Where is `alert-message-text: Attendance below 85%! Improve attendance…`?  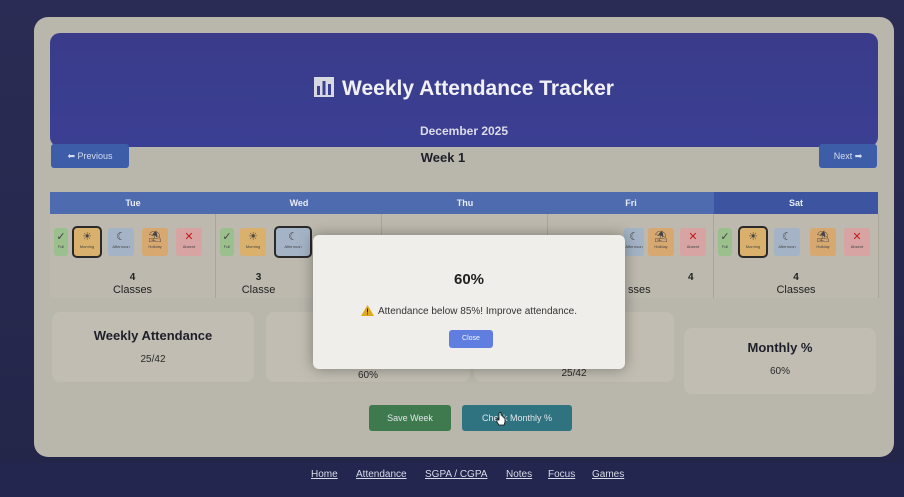 alert-message-text: Attendance below 85%! Improve attendance… is located at coordinates (477, 311).